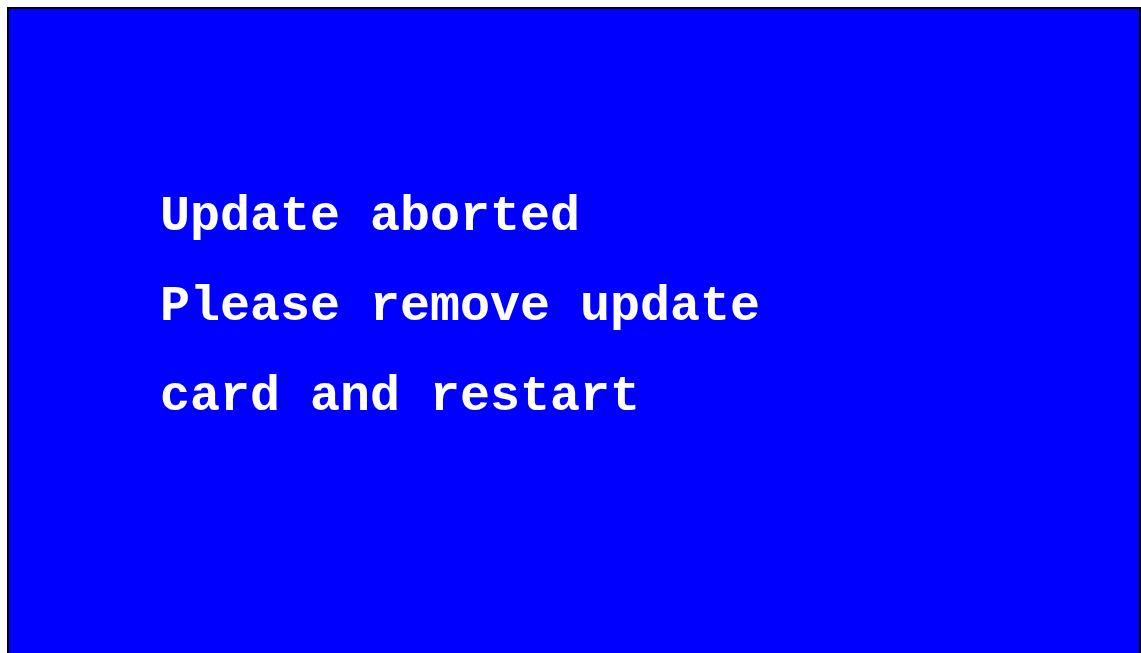 This screenshot has width=1141, height=653. I want to click on message-line: card and restart, so click(400, 397).